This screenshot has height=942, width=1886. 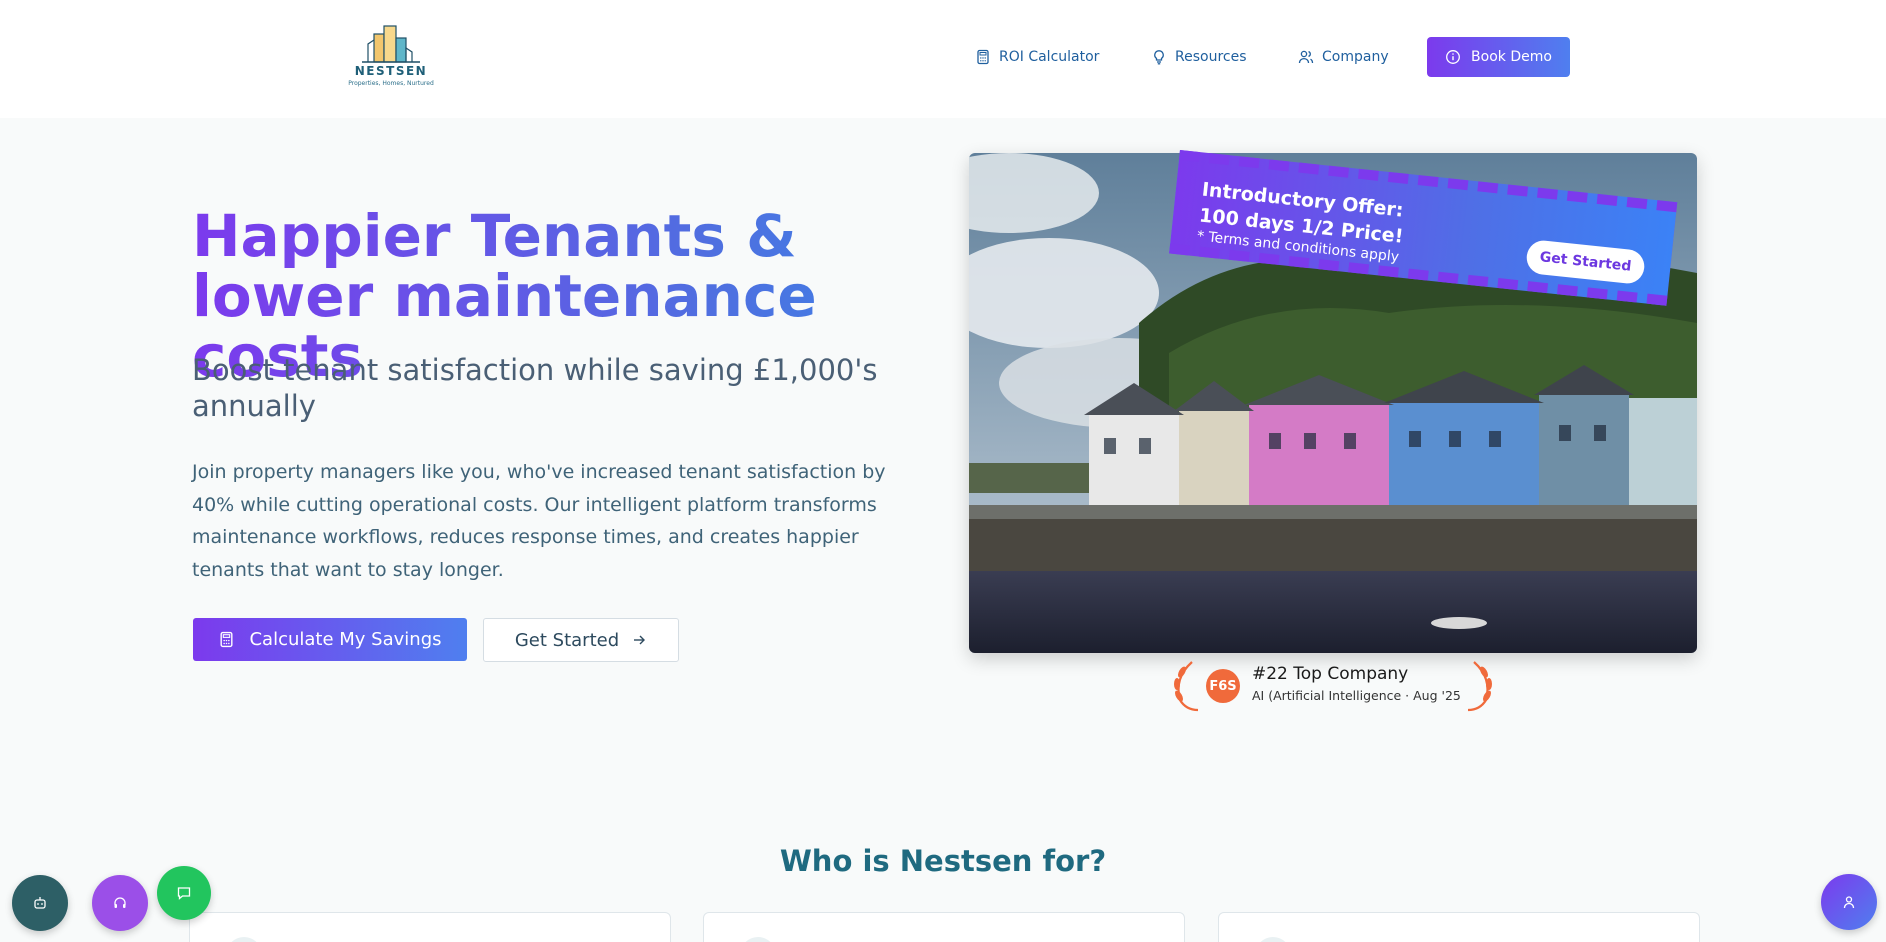 What do you see at coordinates (391, 71) in the screenshot?
I see `logo-wordmark: NESTSEN` at bounding box center [391, 71].